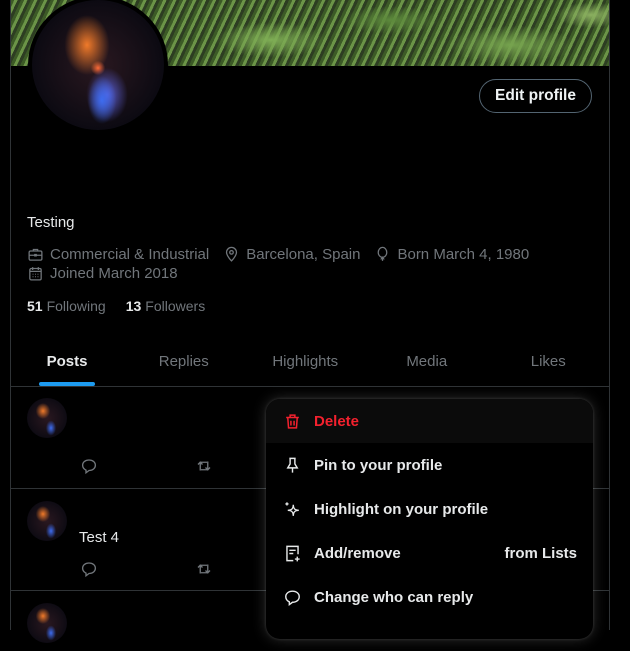  Describe the element at coordinates (232, 254) in the screenshot. I see `map-pin-icon` at that location.